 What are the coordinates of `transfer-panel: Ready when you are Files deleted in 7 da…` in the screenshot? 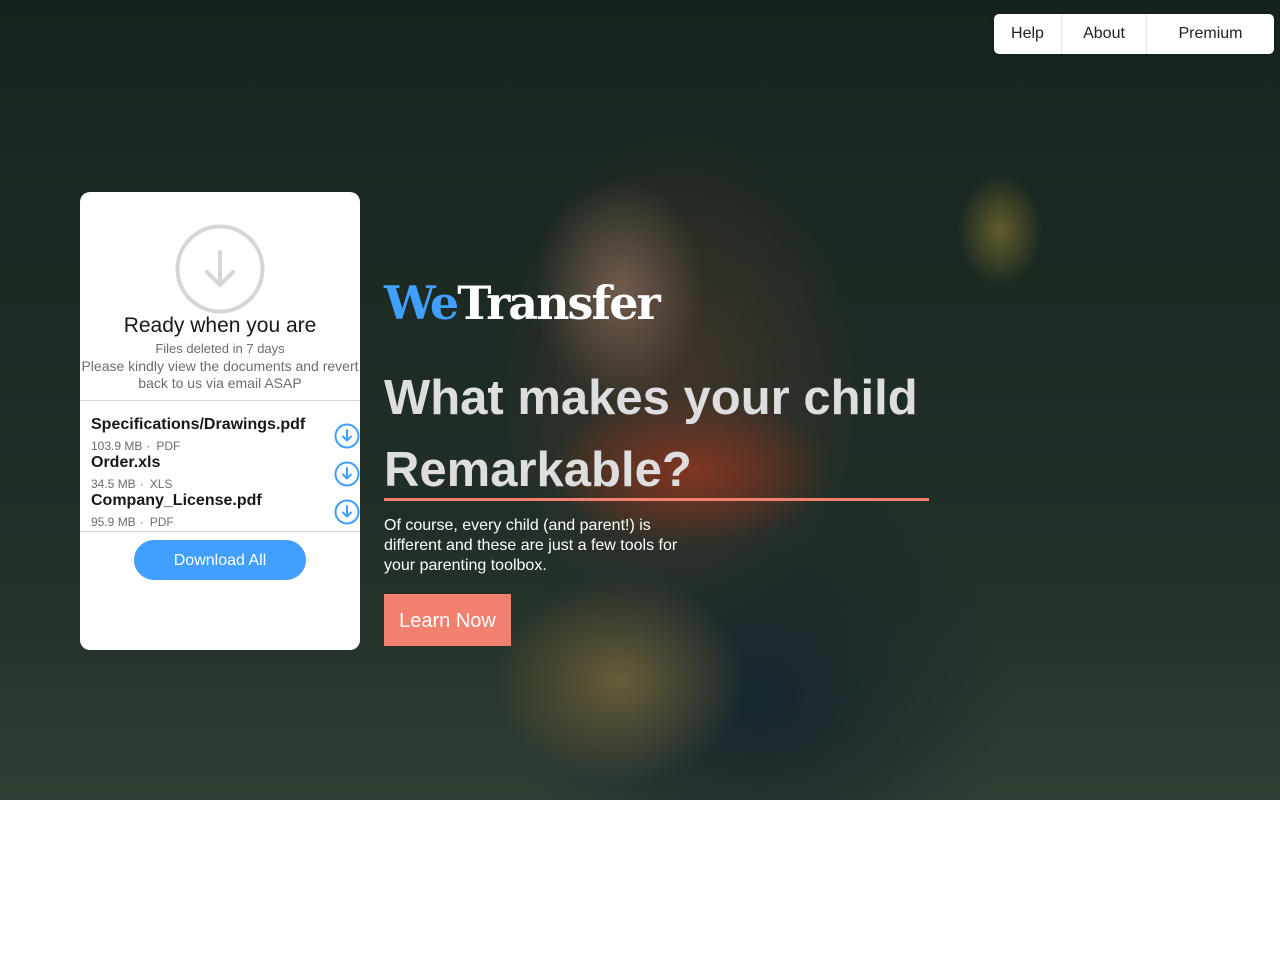 It's located at (220, 421).